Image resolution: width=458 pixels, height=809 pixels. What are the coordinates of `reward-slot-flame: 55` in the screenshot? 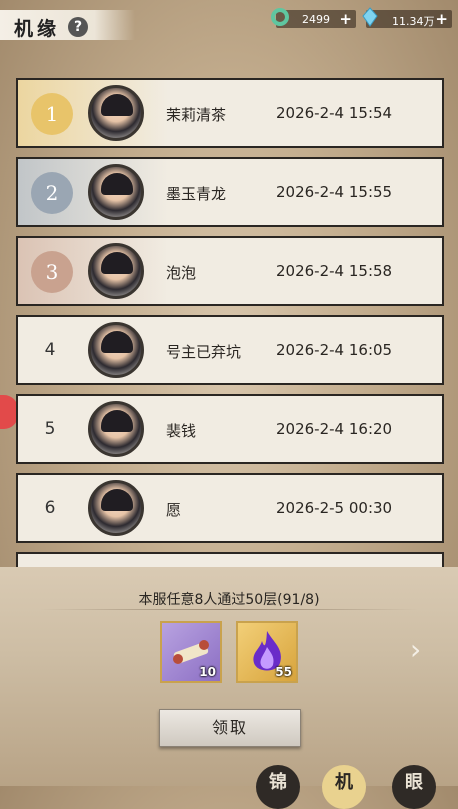 It's located at (267, 652).